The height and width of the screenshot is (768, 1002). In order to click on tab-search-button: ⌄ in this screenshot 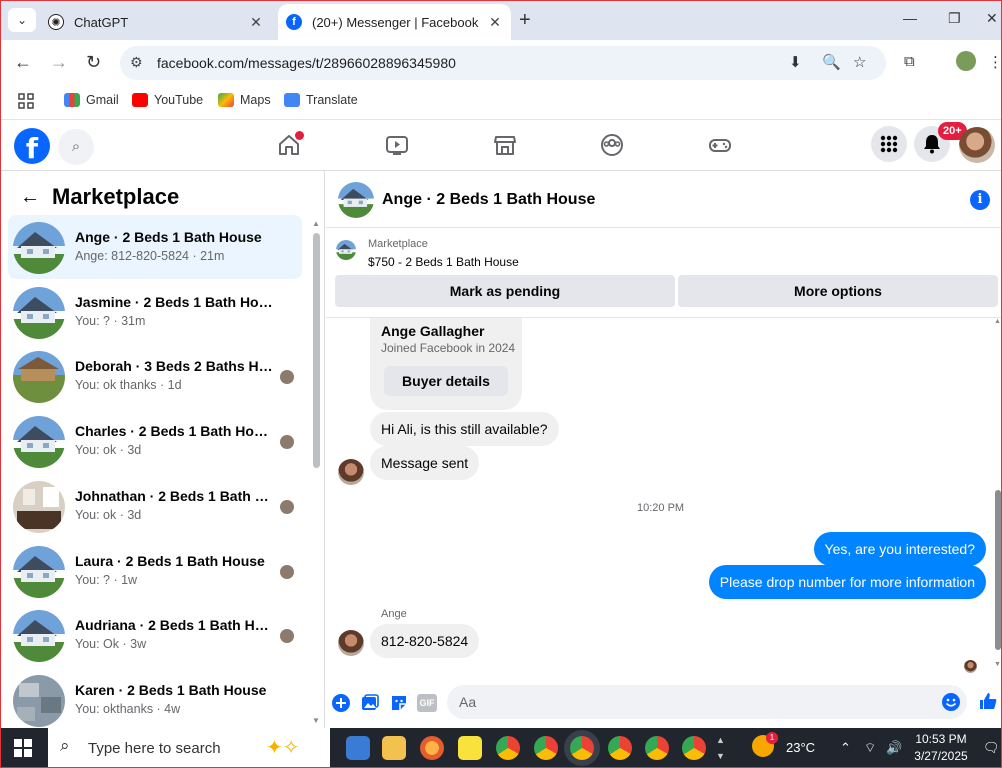, I will do `click(22, 20)`.